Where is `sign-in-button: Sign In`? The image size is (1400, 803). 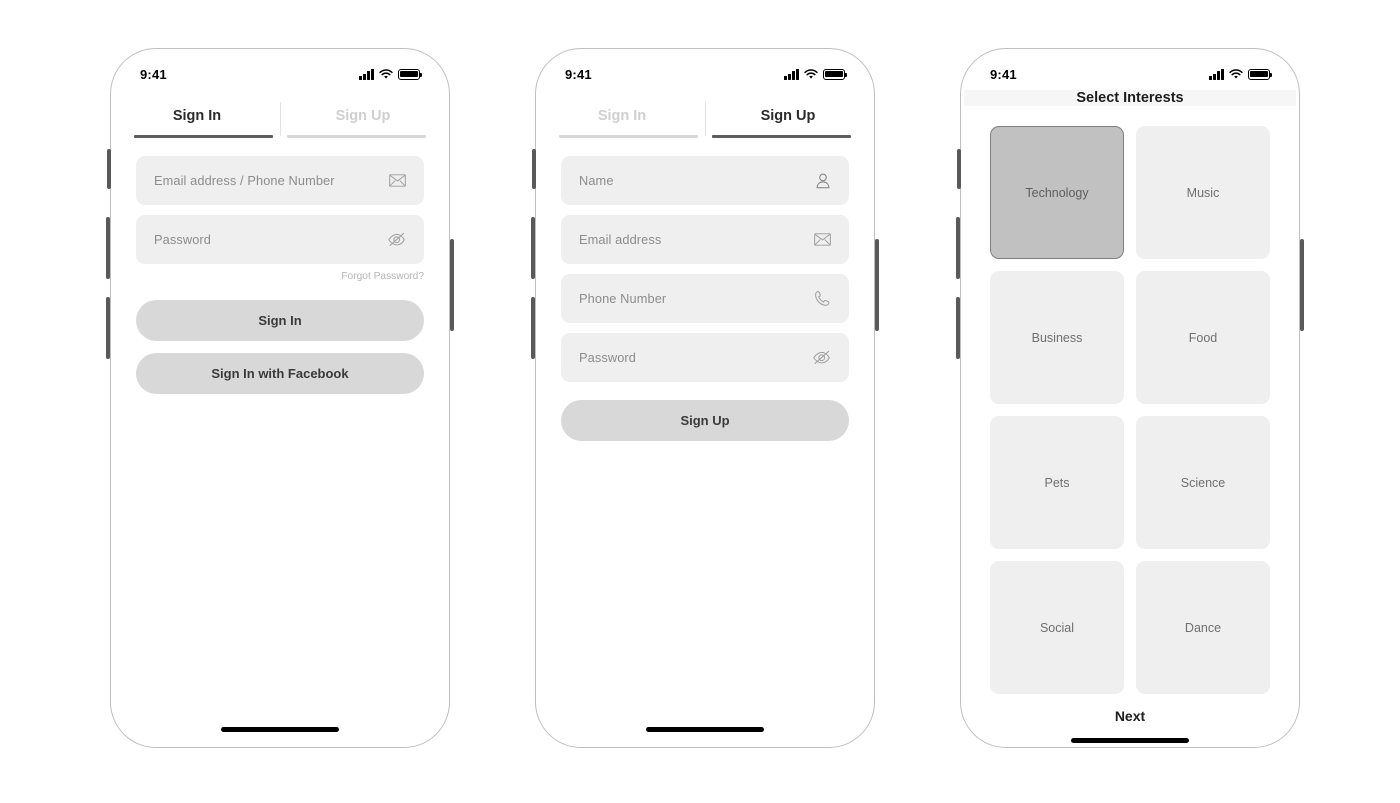 sign-in-button: Sign In is located at coordinates (280, 321).